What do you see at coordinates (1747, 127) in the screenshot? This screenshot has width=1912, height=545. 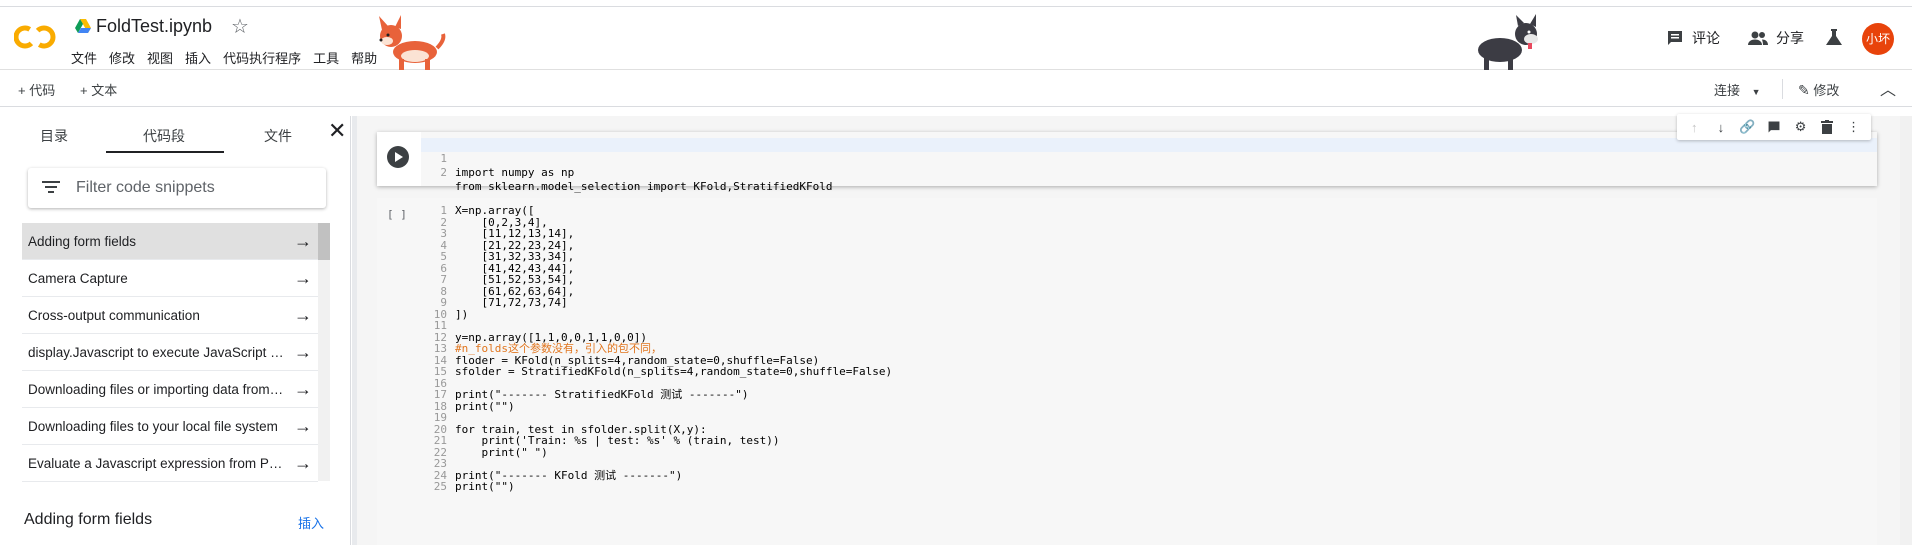 I see `link-icon: 🔗` at bounding box center [1747, 127].